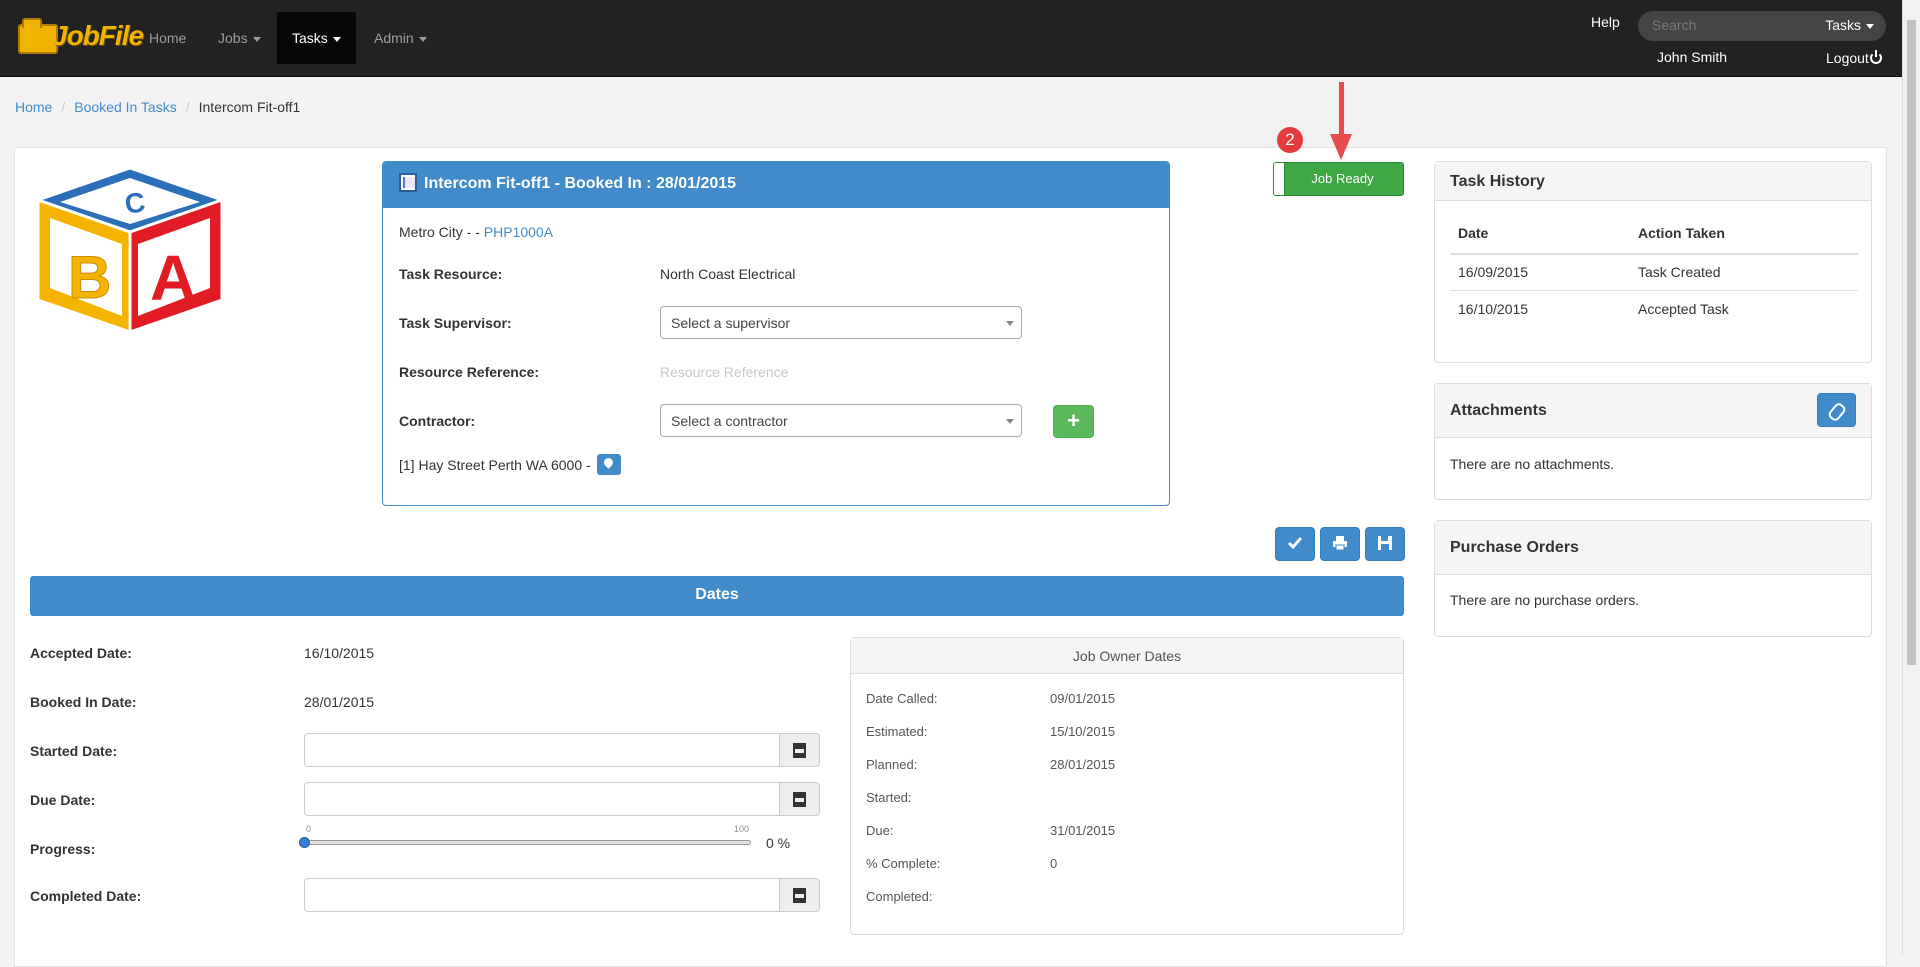 Image resolution: width=1920 pixels, height=967 pixels. I want to click on history-row-1-date: 16/09/2015, so click(1493, 272).